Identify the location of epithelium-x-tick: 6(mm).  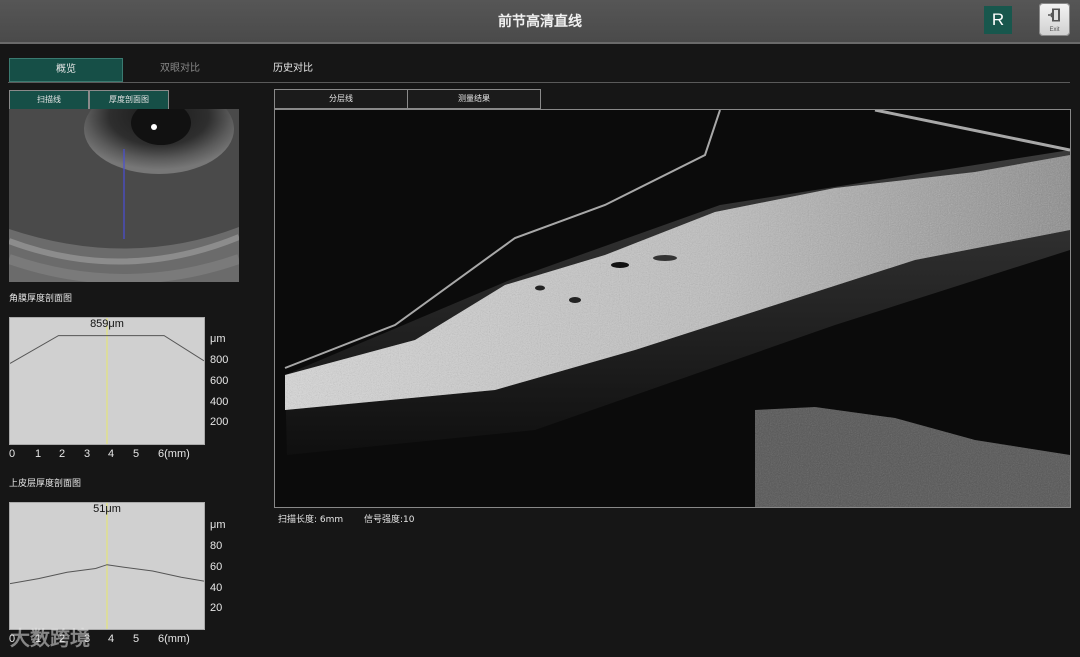
(174, 639).